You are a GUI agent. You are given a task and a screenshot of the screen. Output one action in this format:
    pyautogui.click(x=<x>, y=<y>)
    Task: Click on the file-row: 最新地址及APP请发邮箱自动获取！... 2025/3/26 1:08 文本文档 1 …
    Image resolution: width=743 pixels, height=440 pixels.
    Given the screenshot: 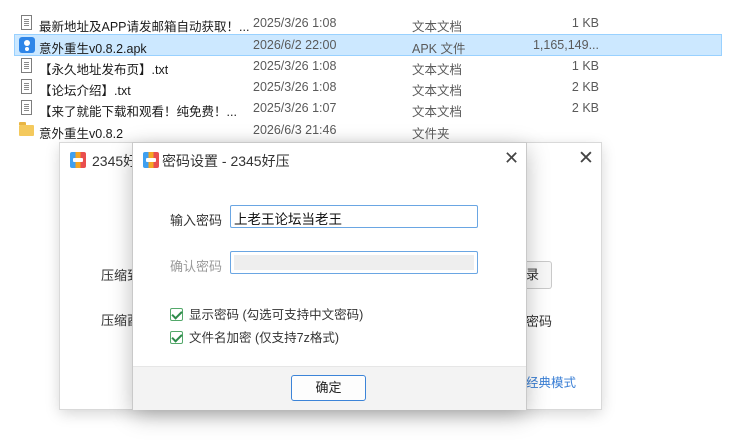 What is the action you would take?
    pyautogui.click(x=368, y=23)
    